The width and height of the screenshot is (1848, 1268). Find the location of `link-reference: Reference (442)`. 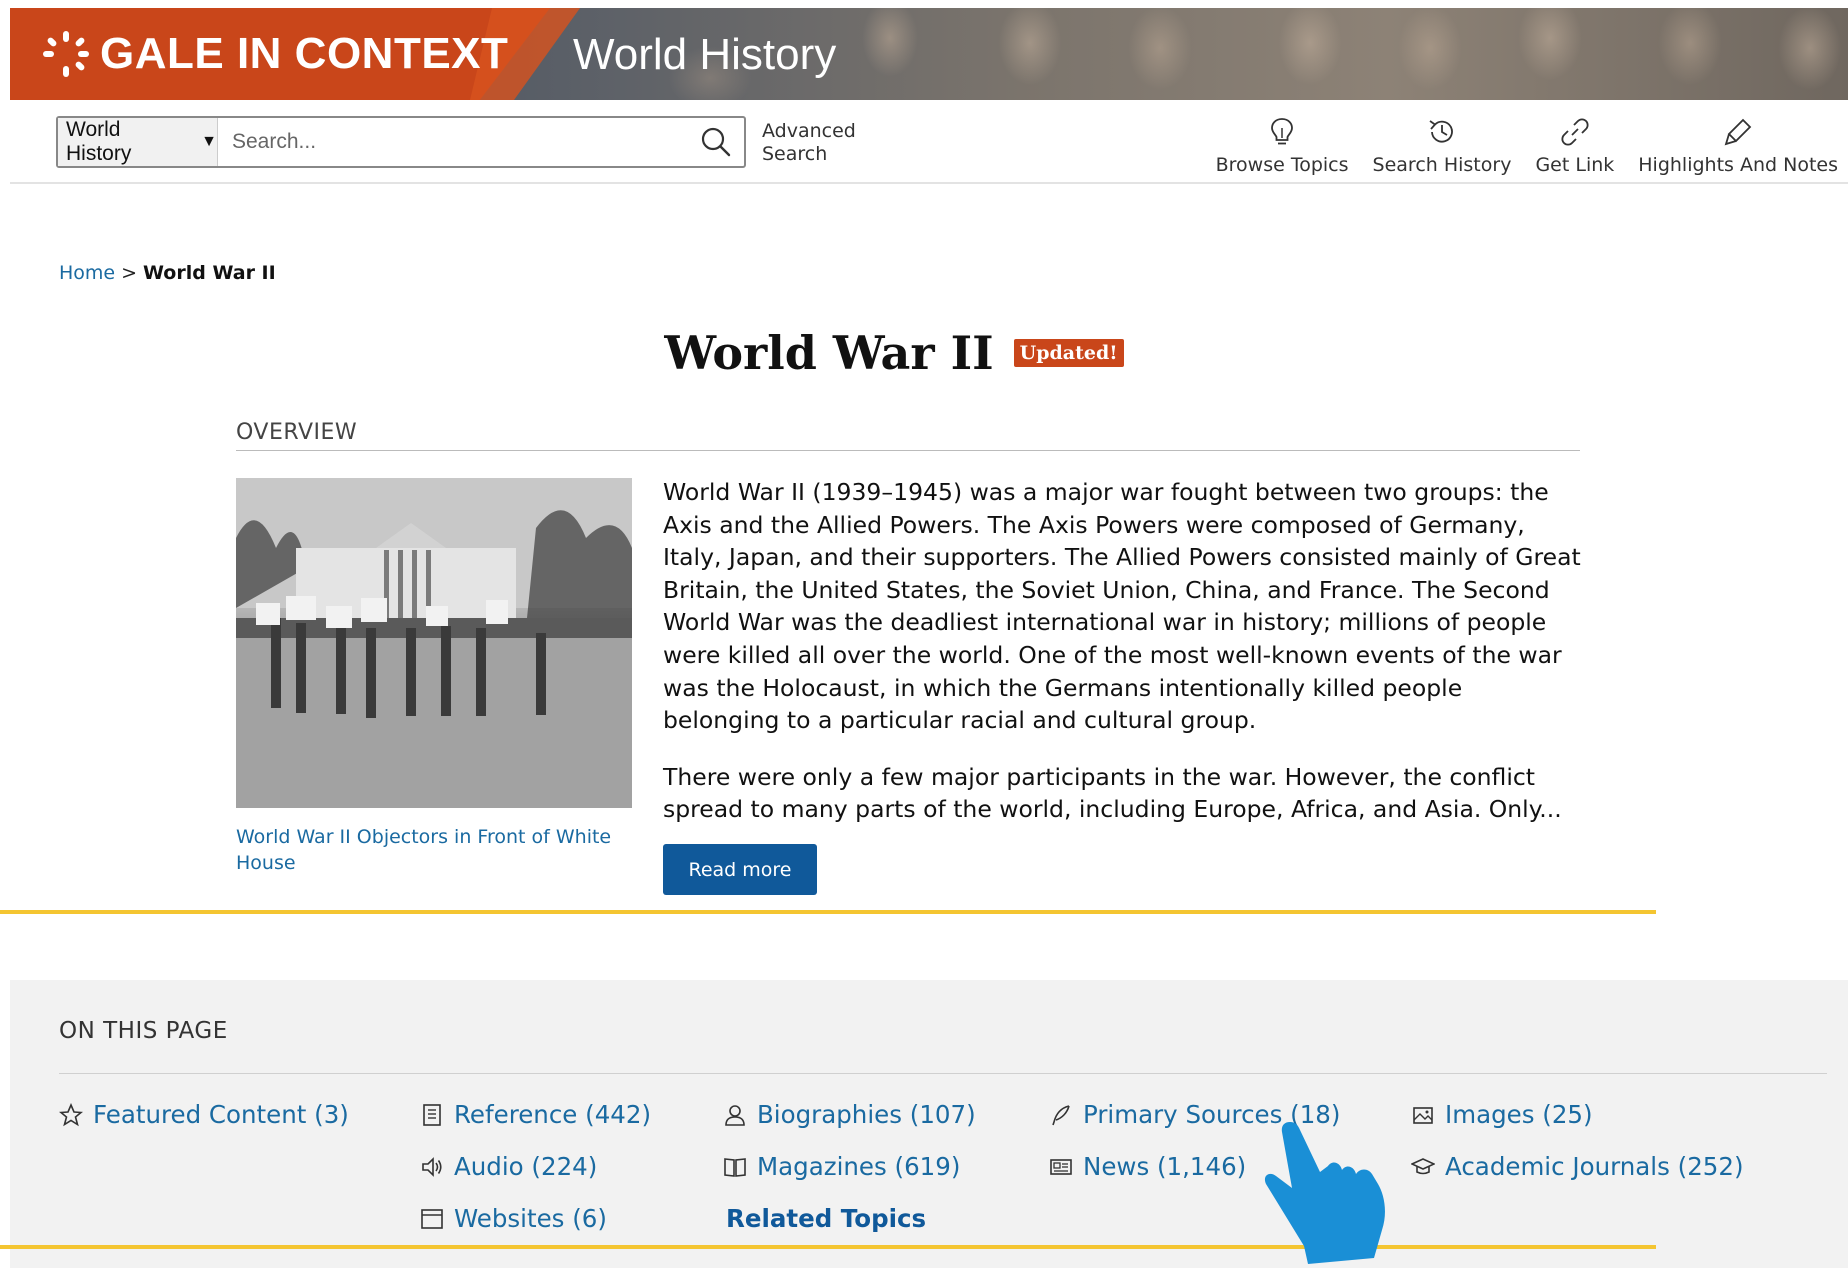

link-reference: Reference (442) is located at coordinates (535, 1114).